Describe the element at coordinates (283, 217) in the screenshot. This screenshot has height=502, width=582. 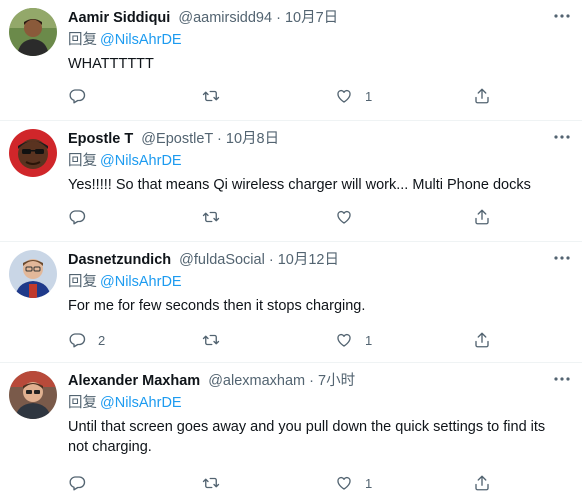
I see `tweet-actions` at that location.